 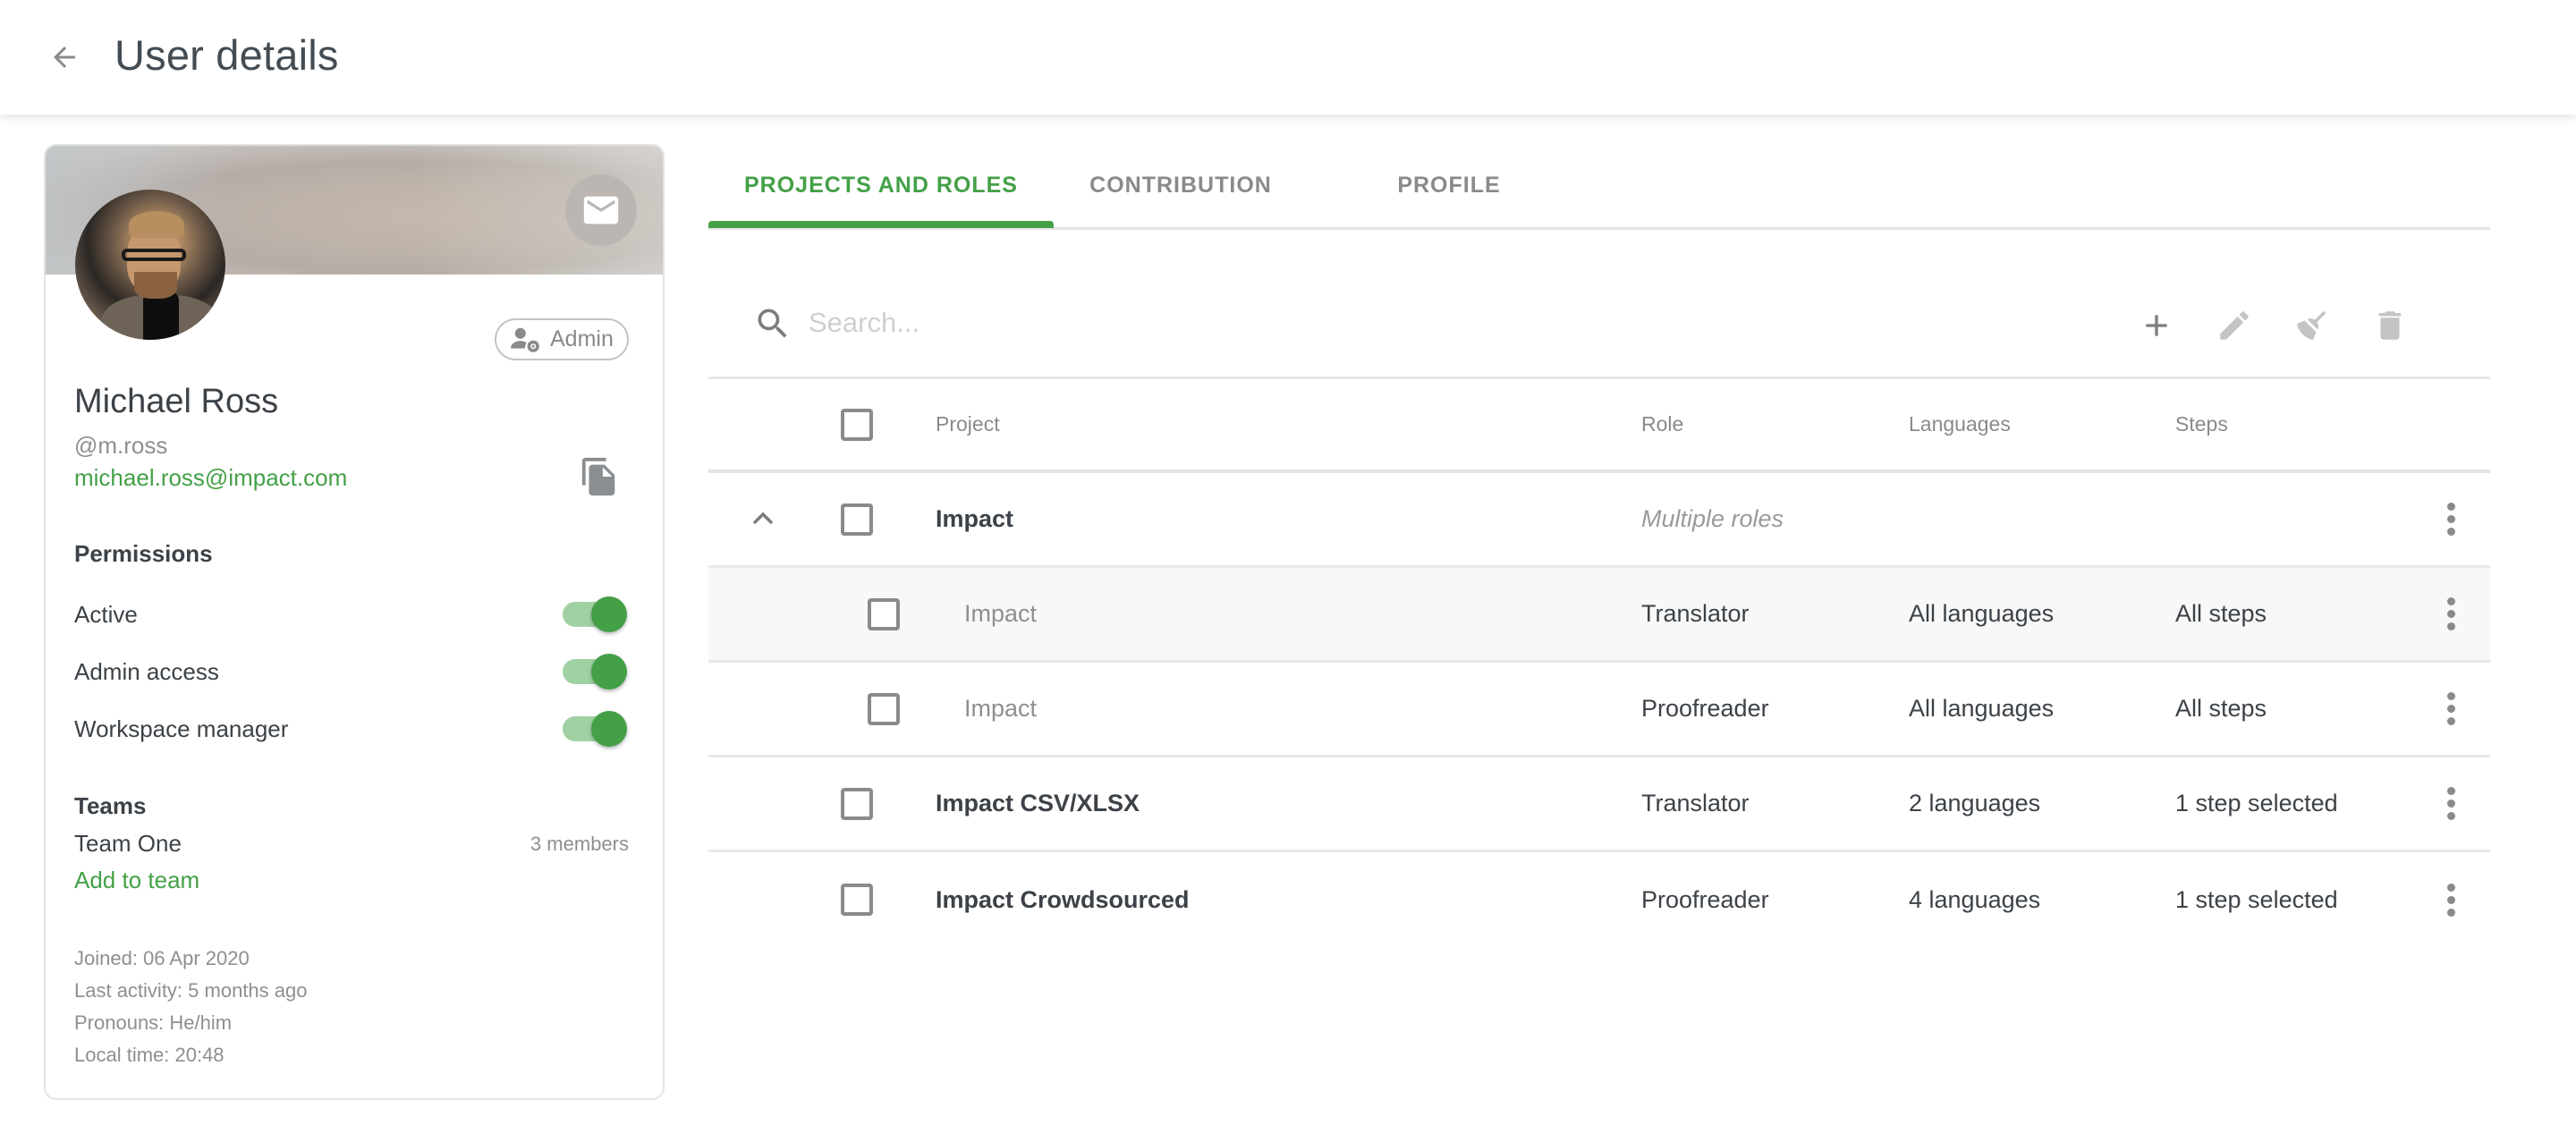 I want to click on languages-cell: 4 languages, so click(x=1975, y=899).